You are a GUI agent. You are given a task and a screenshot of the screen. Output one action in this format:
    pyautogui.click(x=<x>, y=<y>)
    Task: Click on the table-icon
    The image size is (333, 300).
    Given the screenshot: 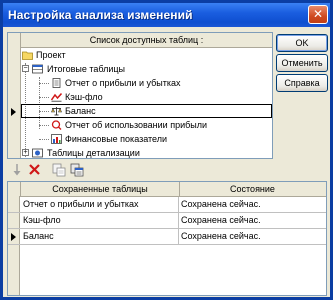 What is the action you would take?
    pyautogui.click(x=37, y=69)
    